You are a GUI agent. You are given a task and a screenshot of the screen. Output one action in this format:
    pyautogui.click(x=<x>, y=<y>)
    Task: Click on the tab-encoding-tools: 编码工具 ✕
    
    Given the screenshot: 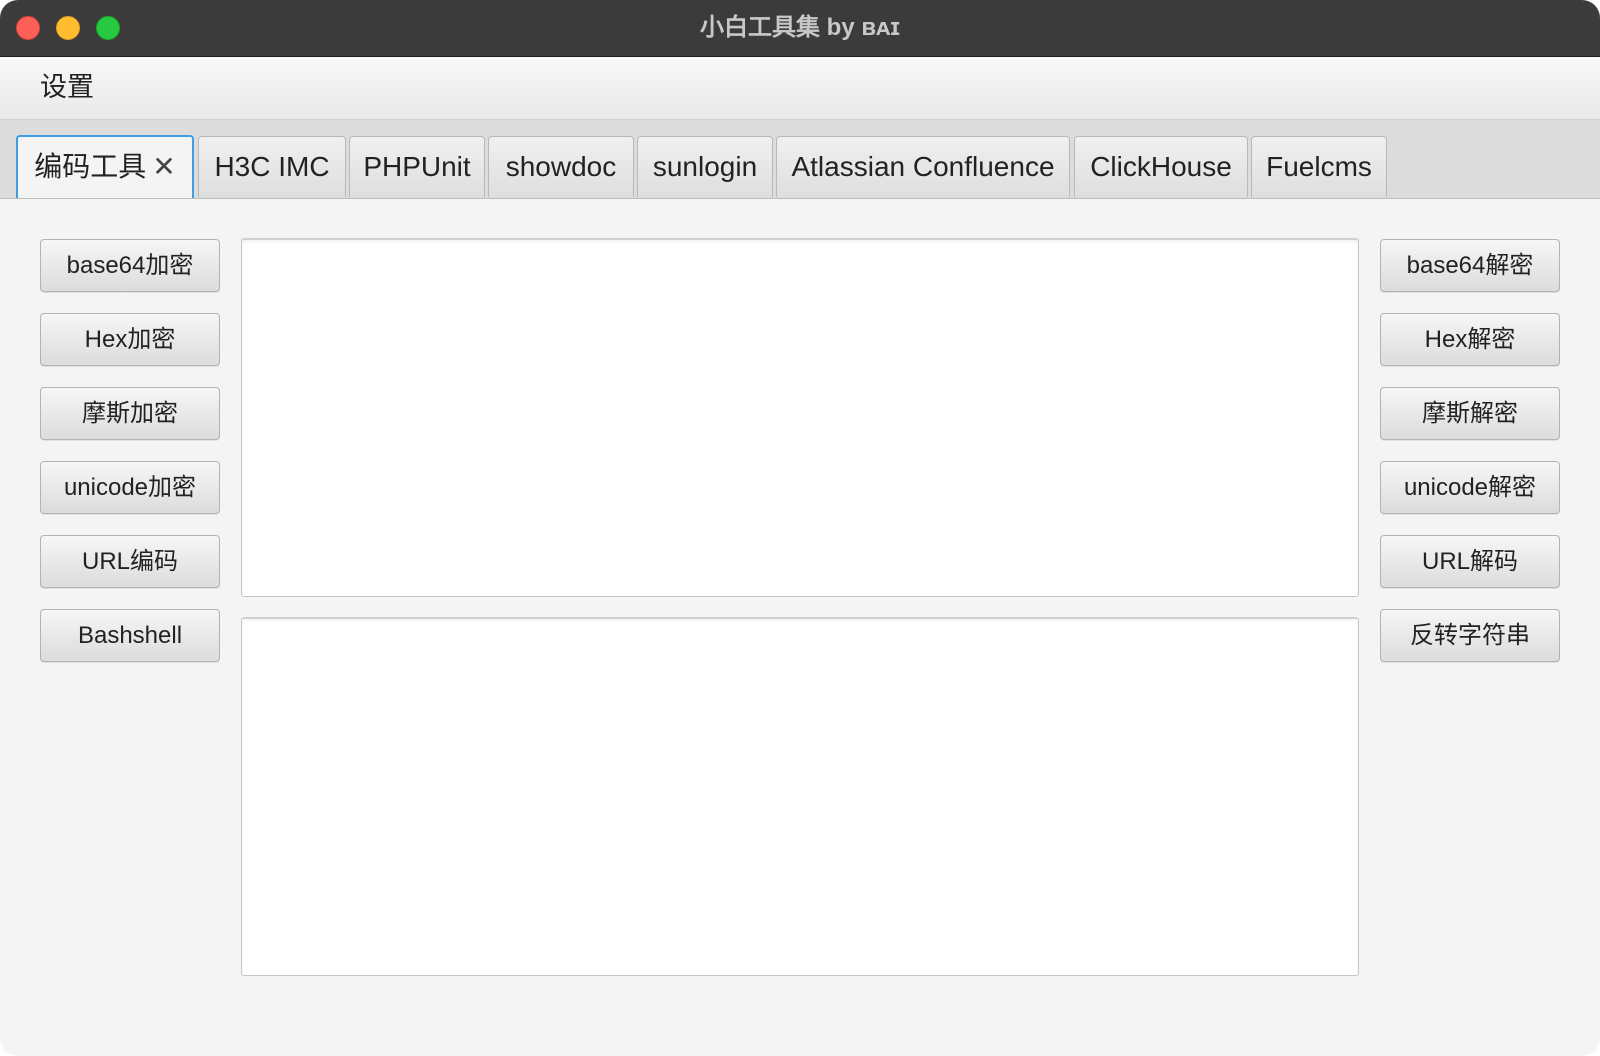 What is the action you would take?
    pyautogui.click(x=105, y=166)
    